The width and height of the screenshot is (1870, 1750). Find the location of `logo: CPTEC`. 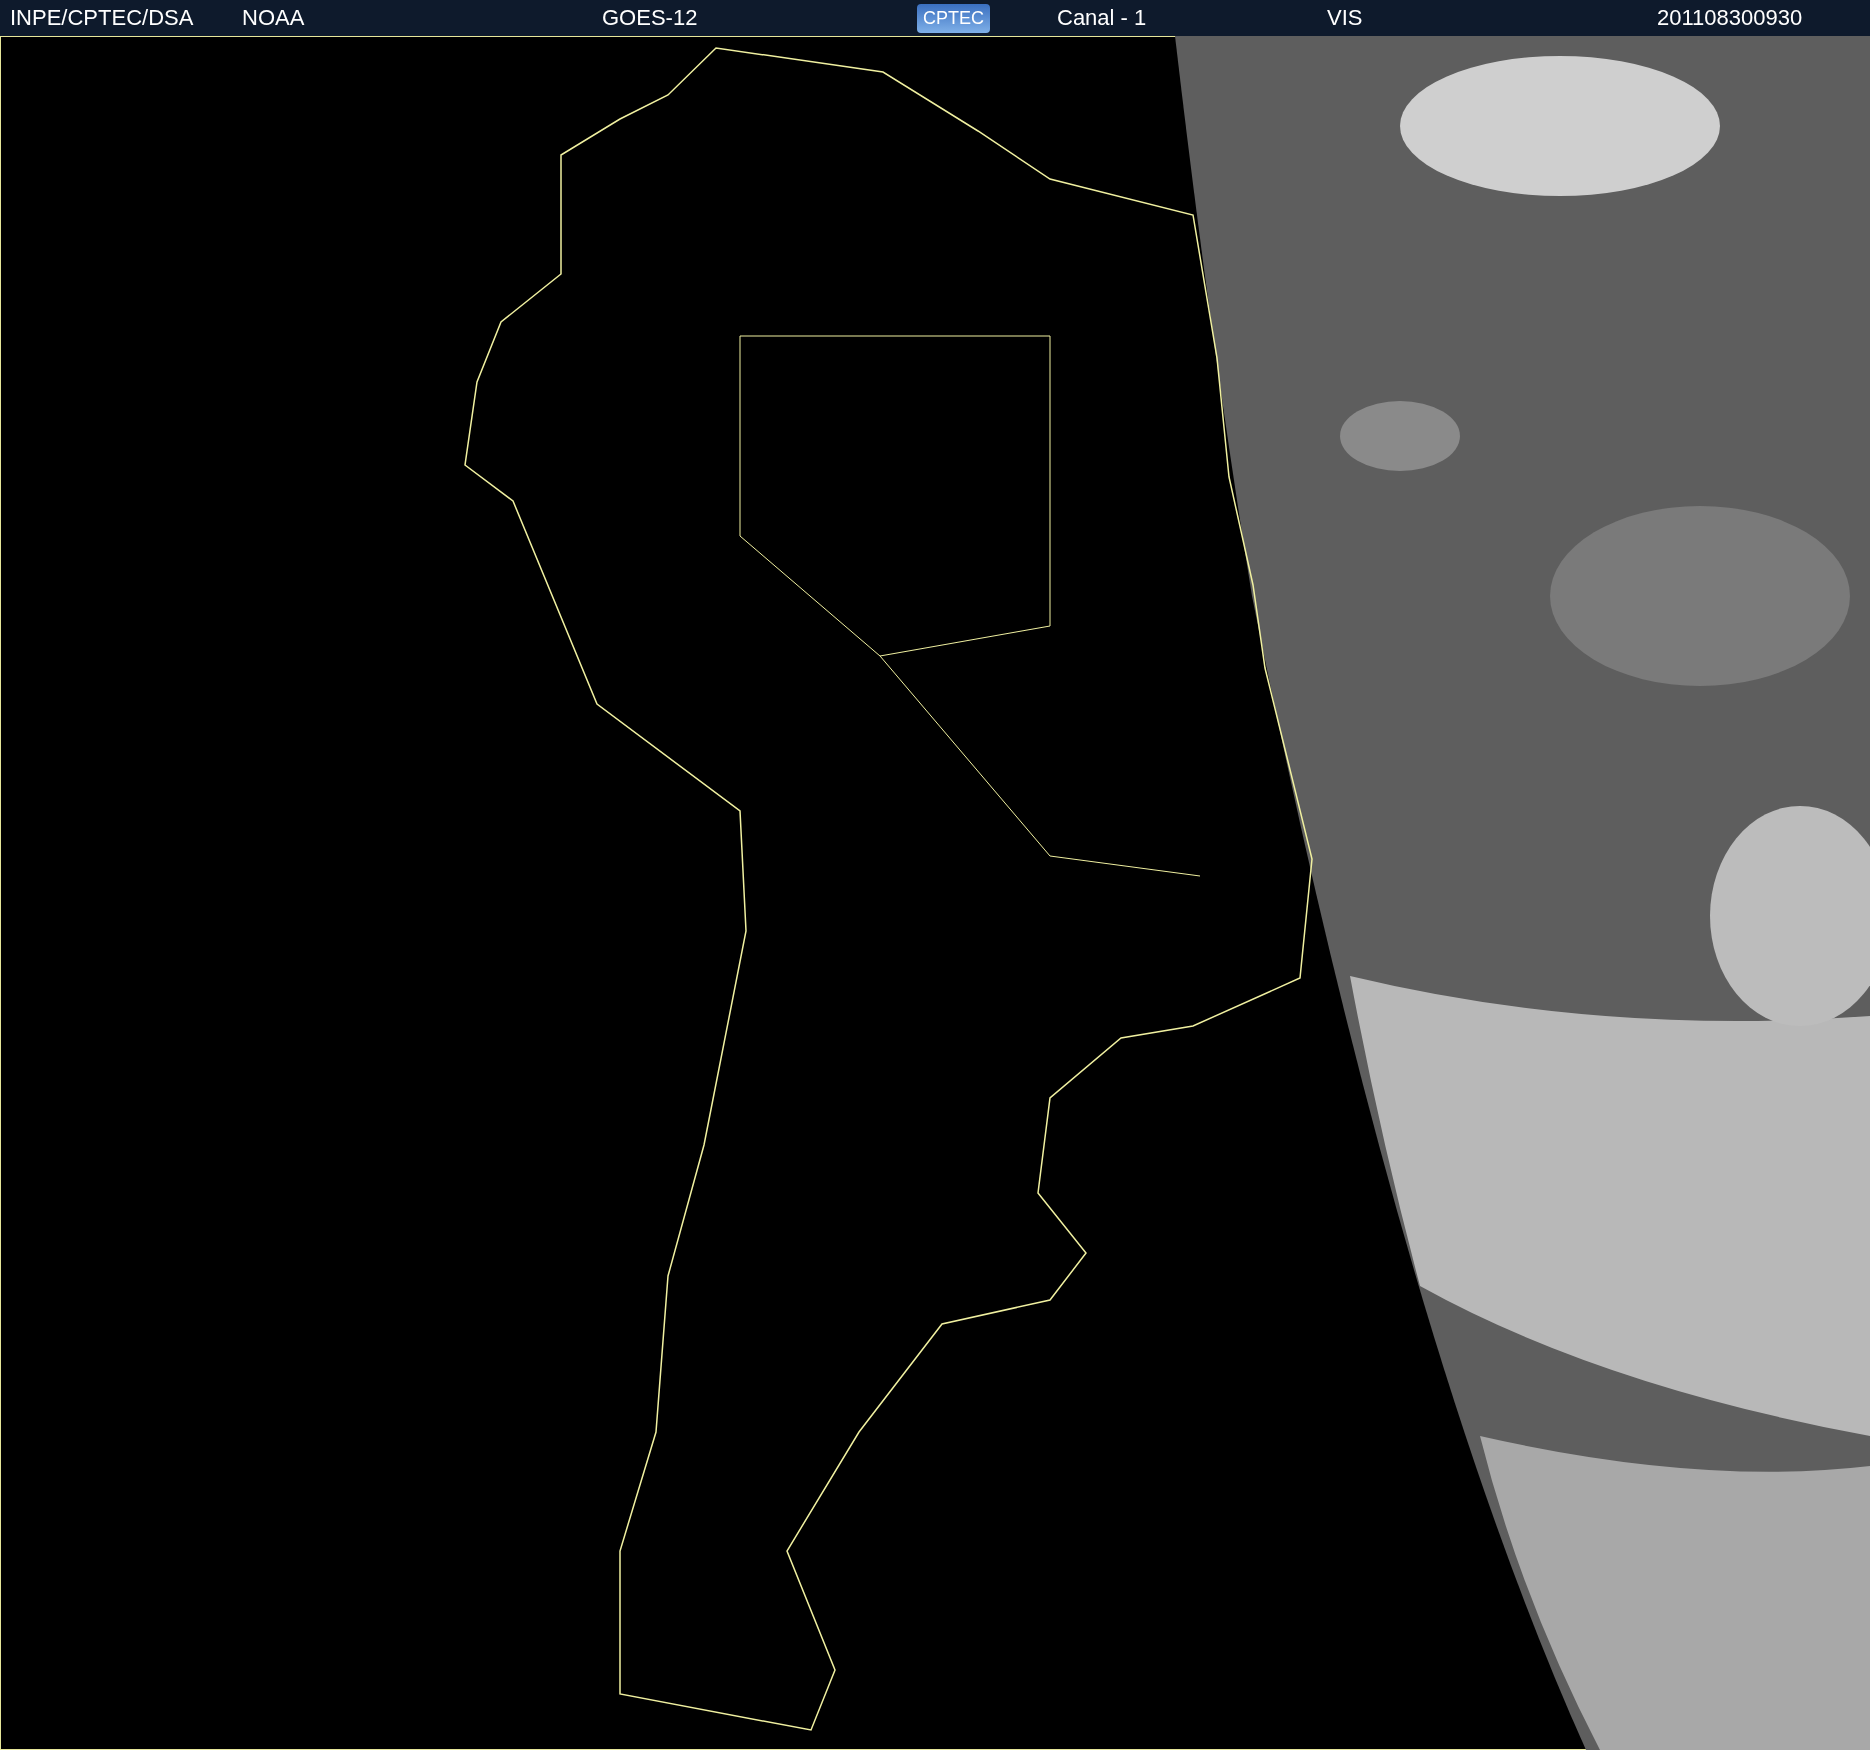

logo: CPTEC is located at coordinates (953, 18).